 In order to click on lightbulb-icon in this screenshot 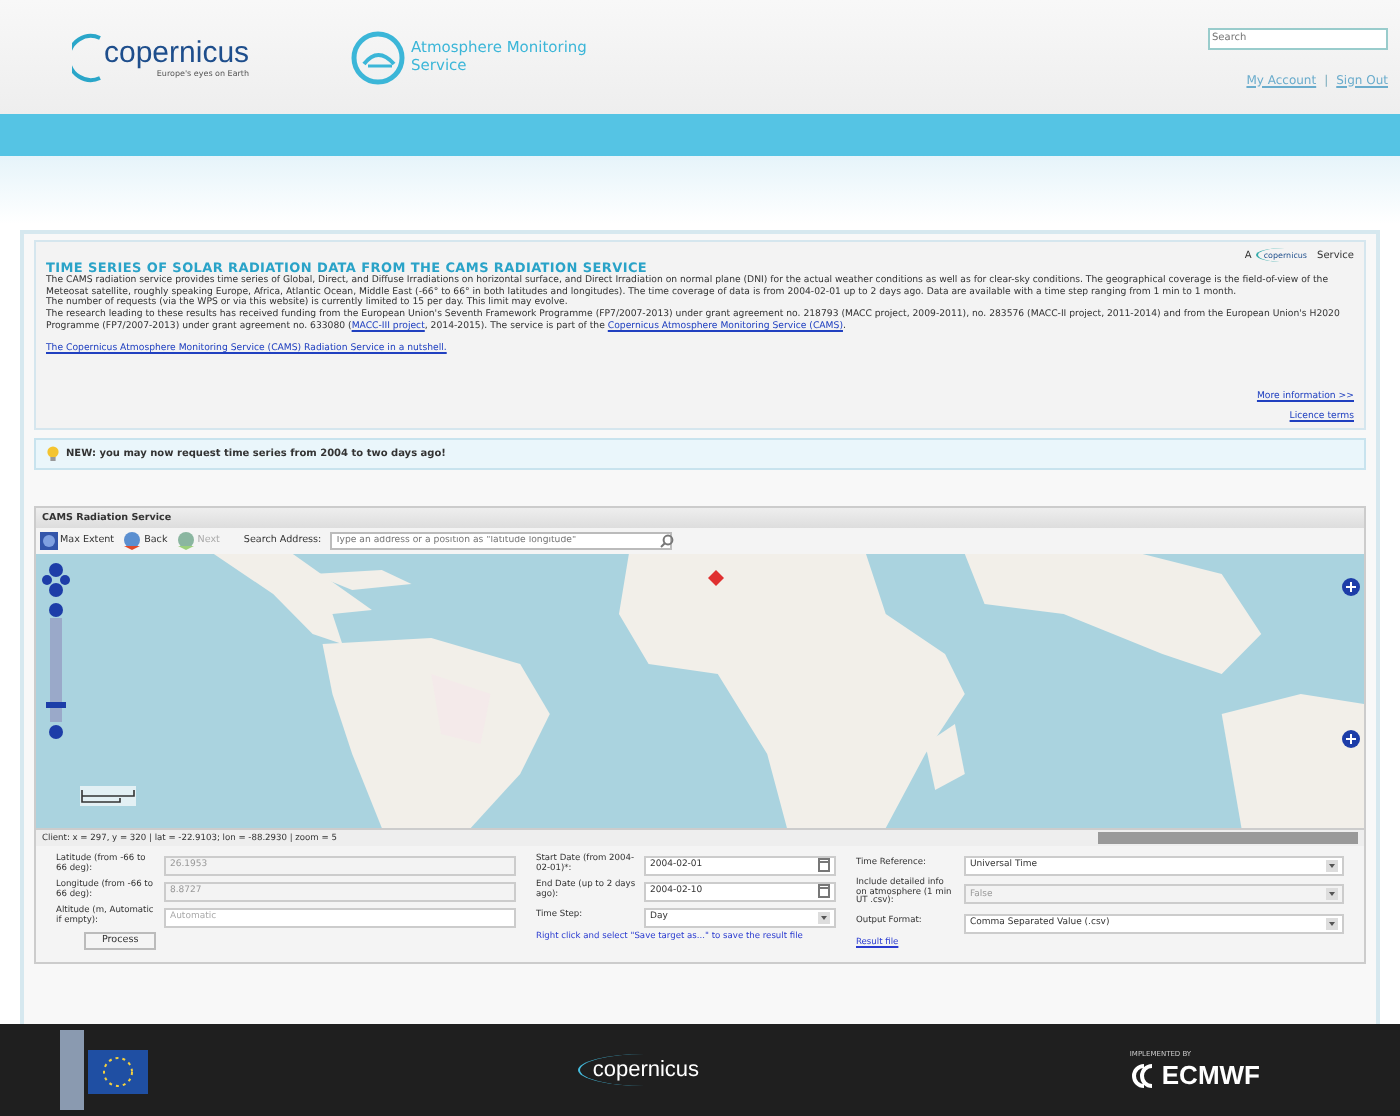, I will do `click(53, 454)`.